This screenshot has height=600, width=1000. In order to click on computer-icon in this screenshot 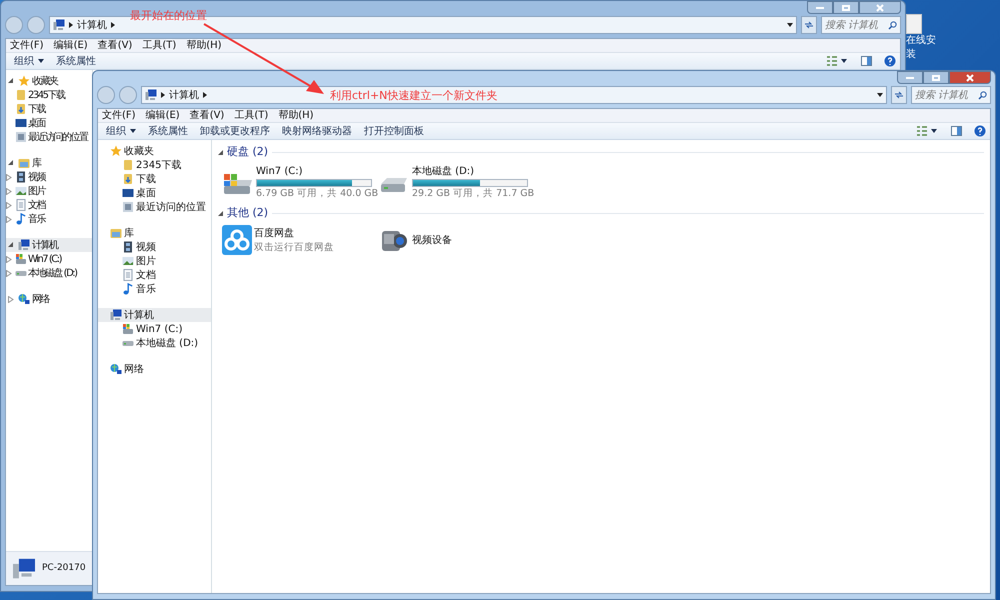, I will do `click(151, 95)`.